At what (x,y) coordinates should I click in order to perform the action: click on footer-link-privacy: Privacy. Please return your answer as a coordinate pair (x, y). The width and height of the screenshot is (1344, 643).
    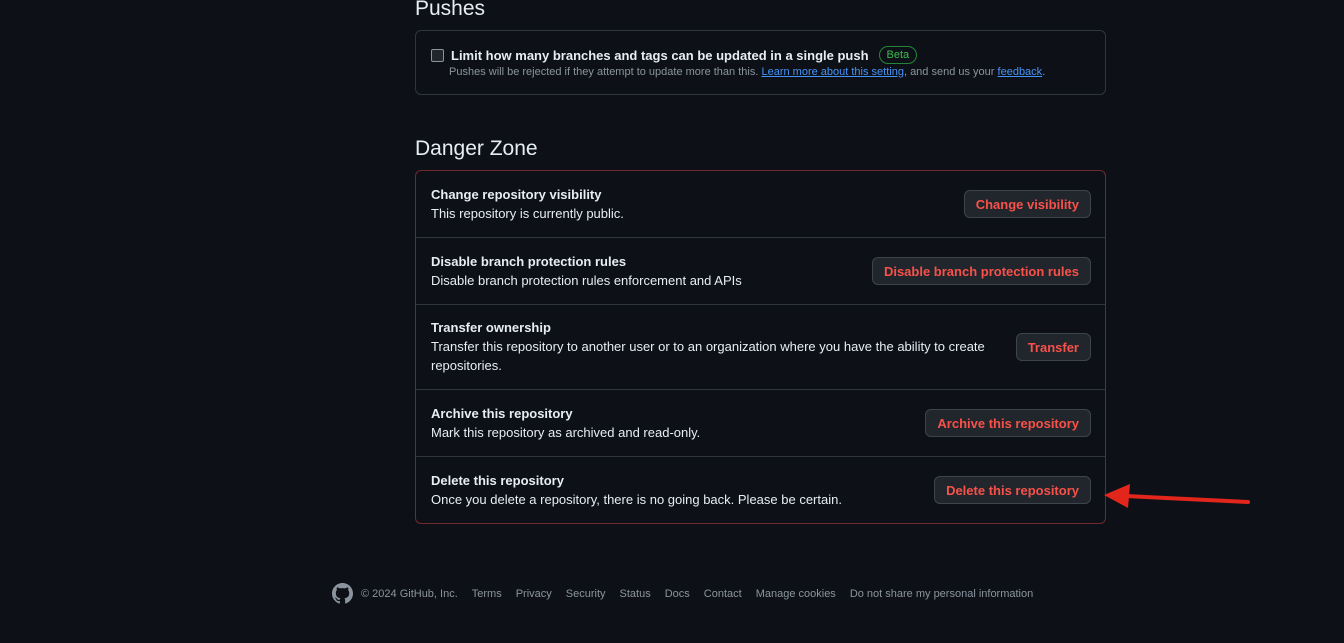
    Looking at the image, I should click on (534, 594).